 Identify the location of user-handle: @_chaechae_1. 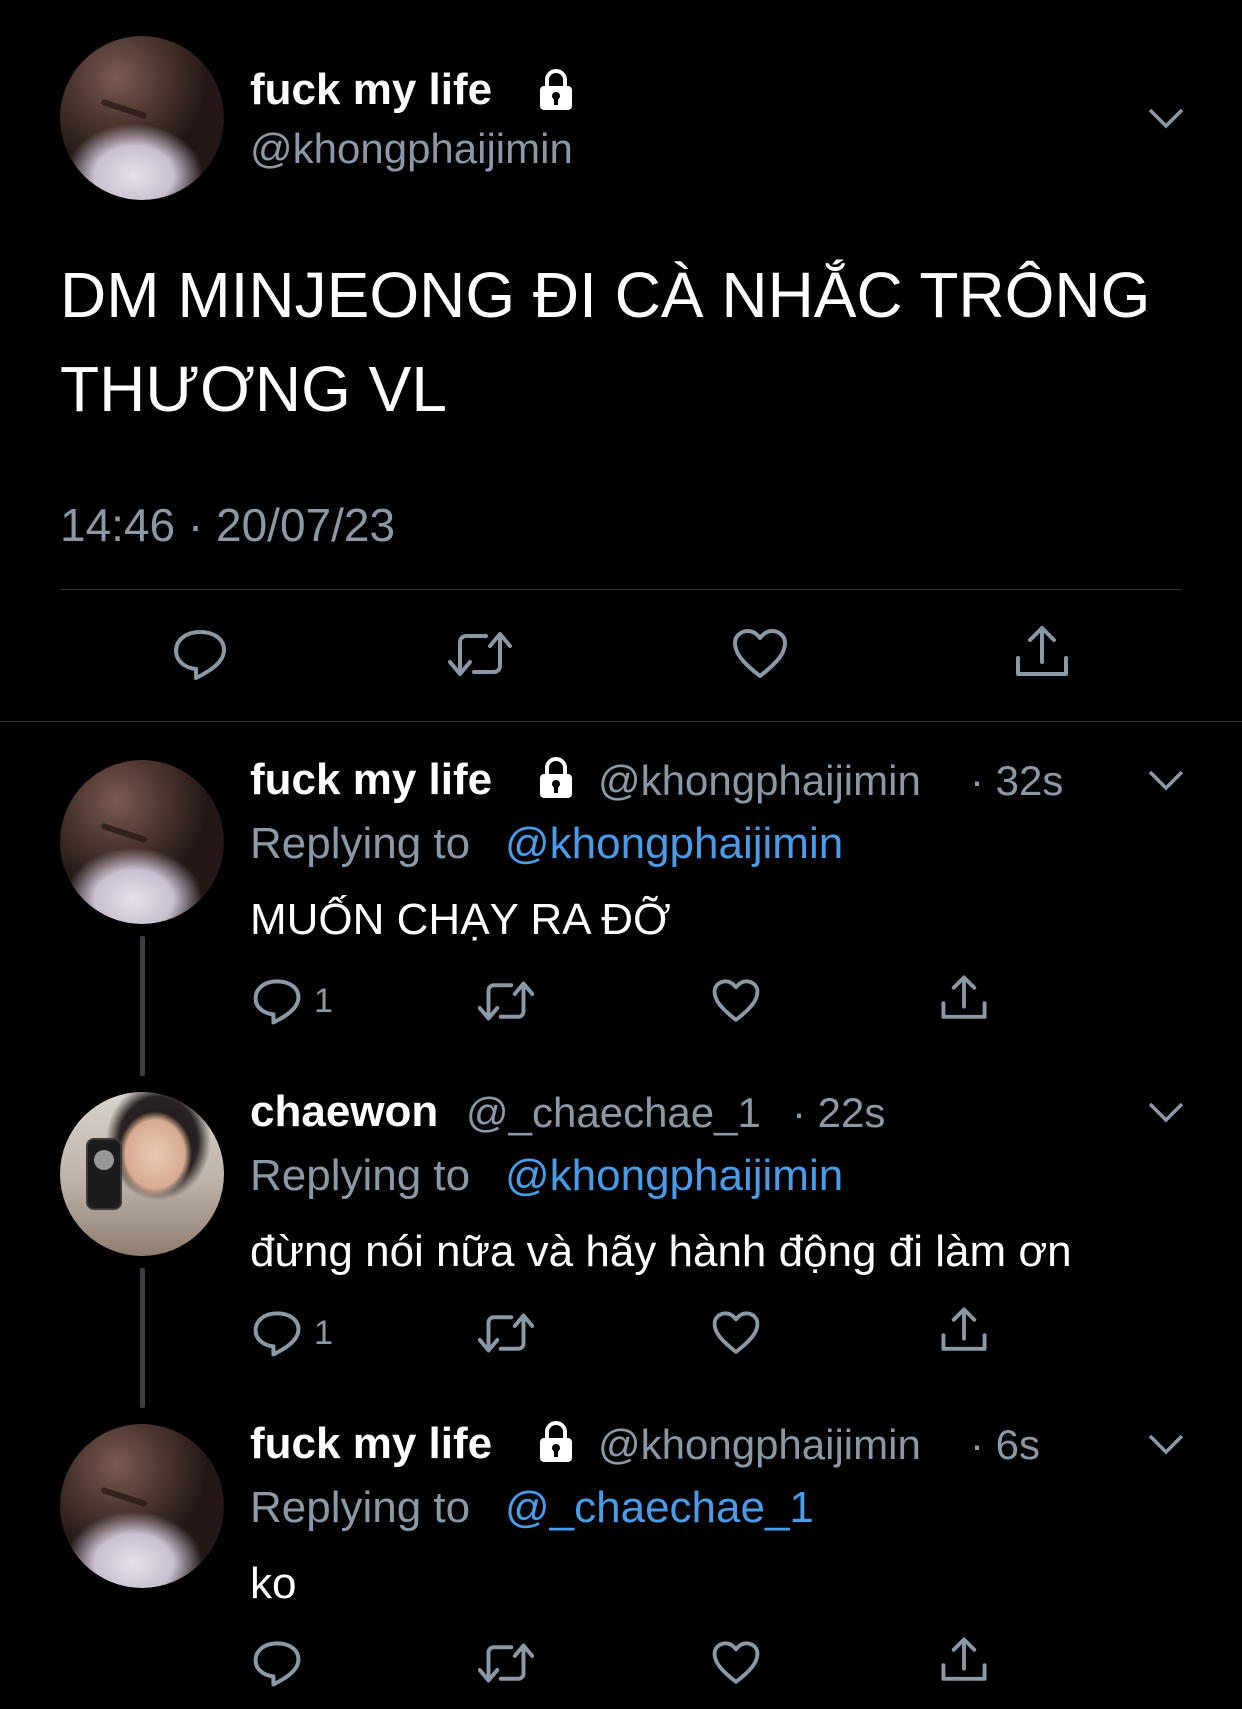
(613, 1113).